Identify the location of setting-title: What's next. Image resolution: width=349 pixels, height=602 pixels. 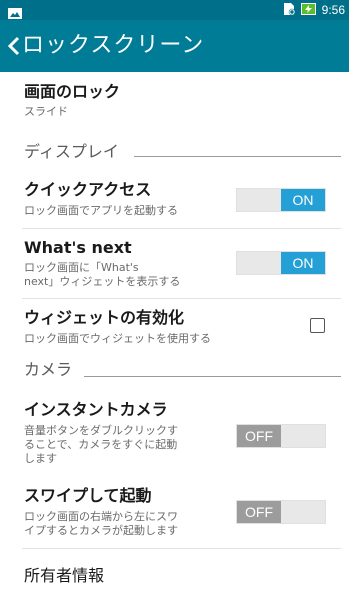
(78, 247).